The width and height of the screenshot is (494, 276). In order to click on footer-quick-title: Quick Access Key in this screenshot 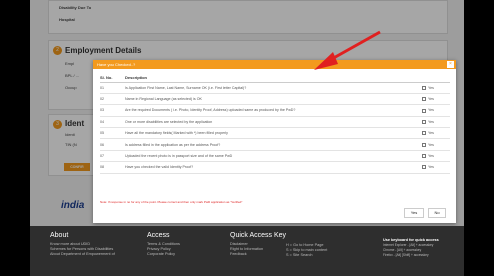, I will do `click(258, 235)`.